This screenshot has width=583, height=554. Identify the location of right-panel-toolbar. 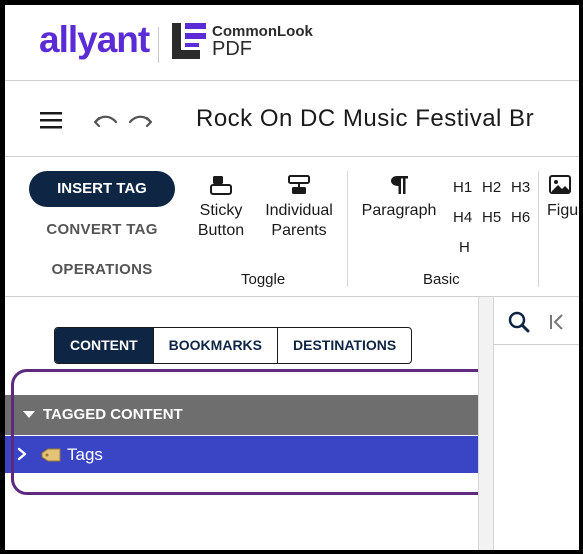
(536, 321).